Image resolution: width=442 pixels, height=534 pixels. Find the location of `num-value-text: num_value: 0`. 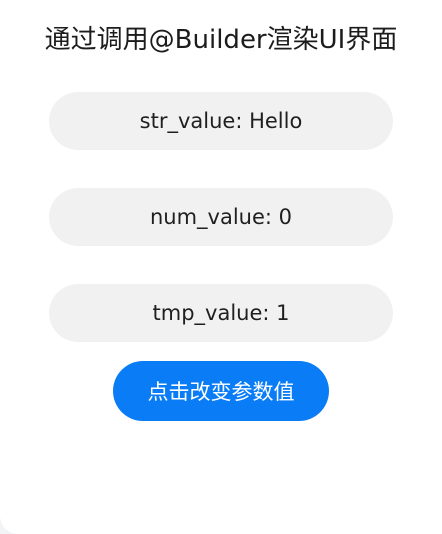

num-value-text: num_value: 0 is located at coordinates (221, 217).